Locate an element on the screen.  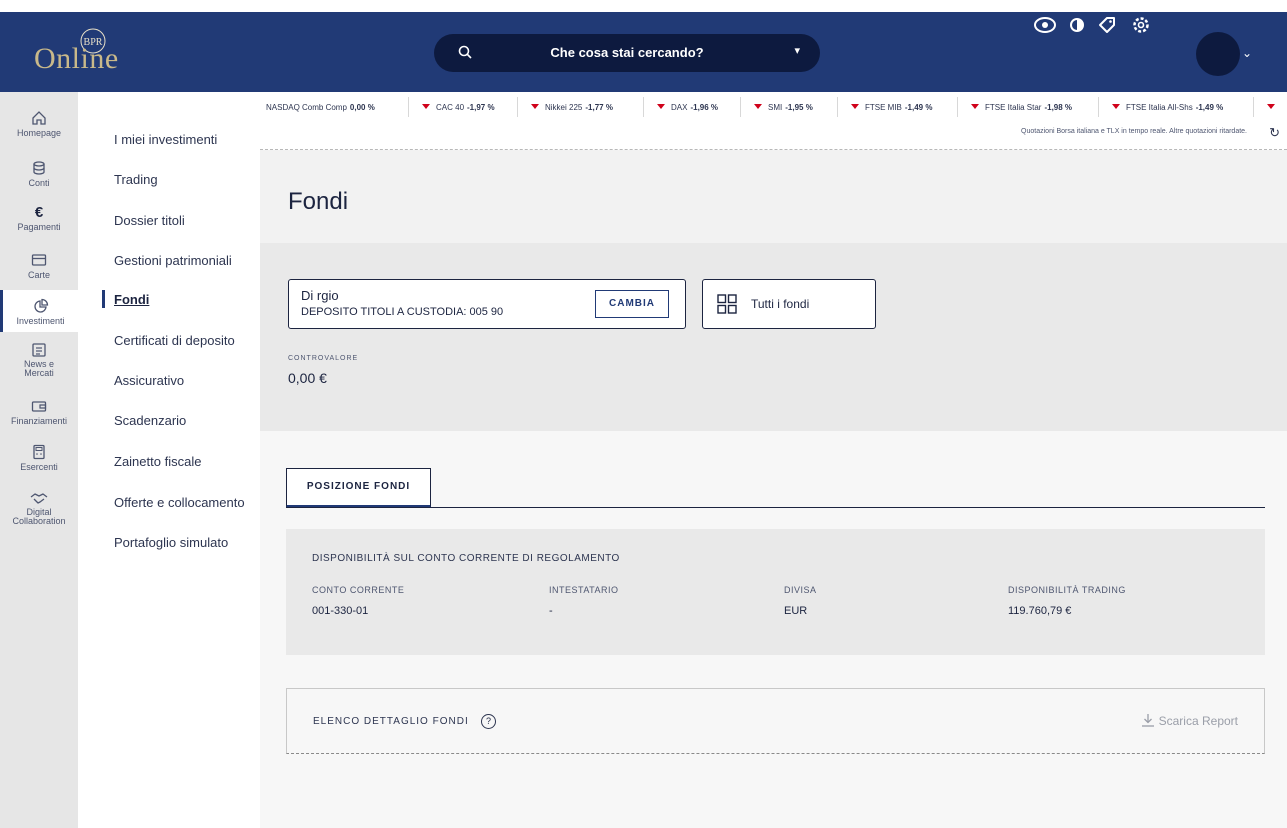
ticker-name: CAC 40 is located at coordinates (450, 107).